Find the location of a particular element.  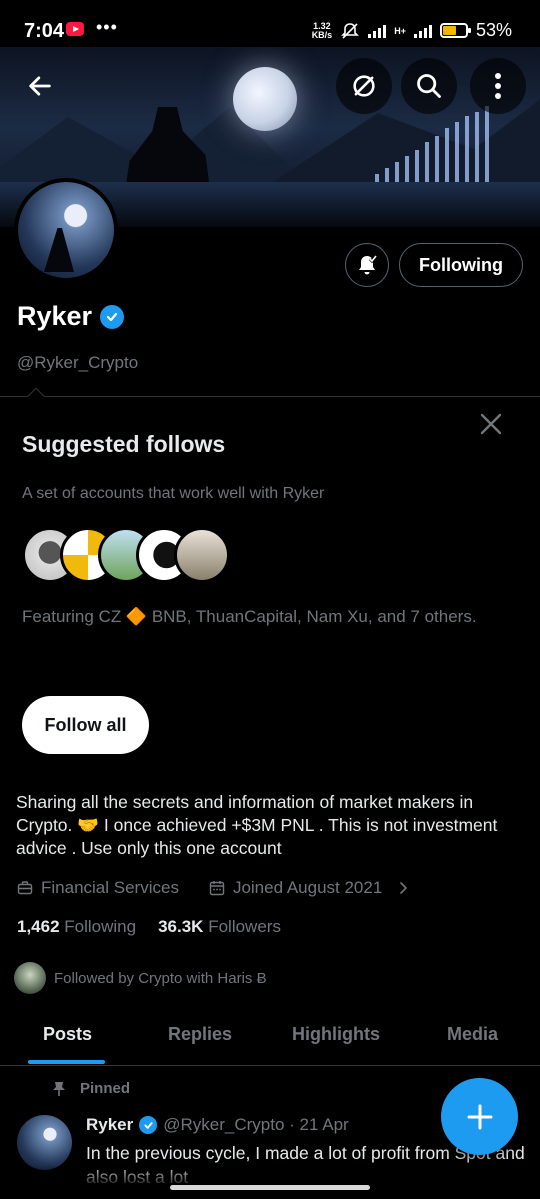

notifications-button is located at coordinates (367, 265).